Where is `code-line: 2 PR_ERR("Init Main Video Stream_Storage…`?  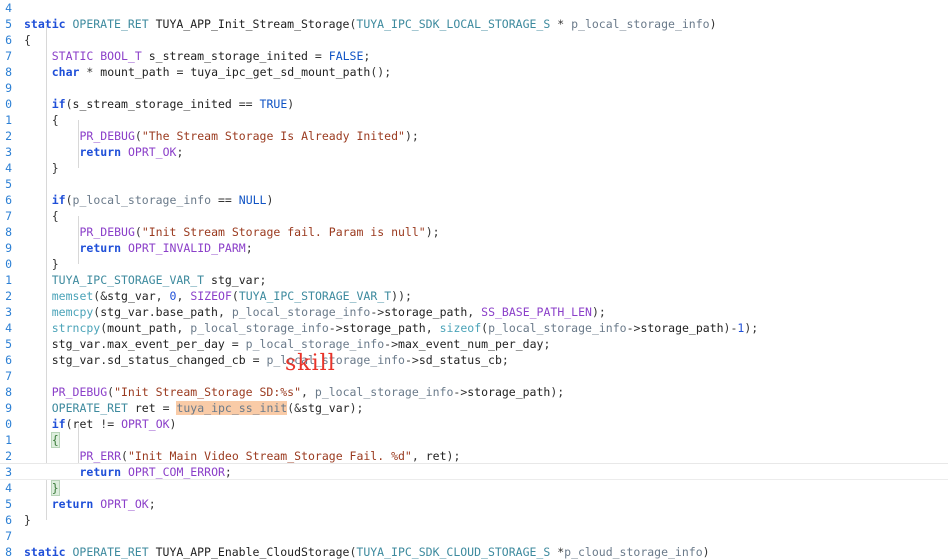
code-line: 2 PR_ERR("Init Main Video Stream_Storage… is located at coordinates (474, 456).